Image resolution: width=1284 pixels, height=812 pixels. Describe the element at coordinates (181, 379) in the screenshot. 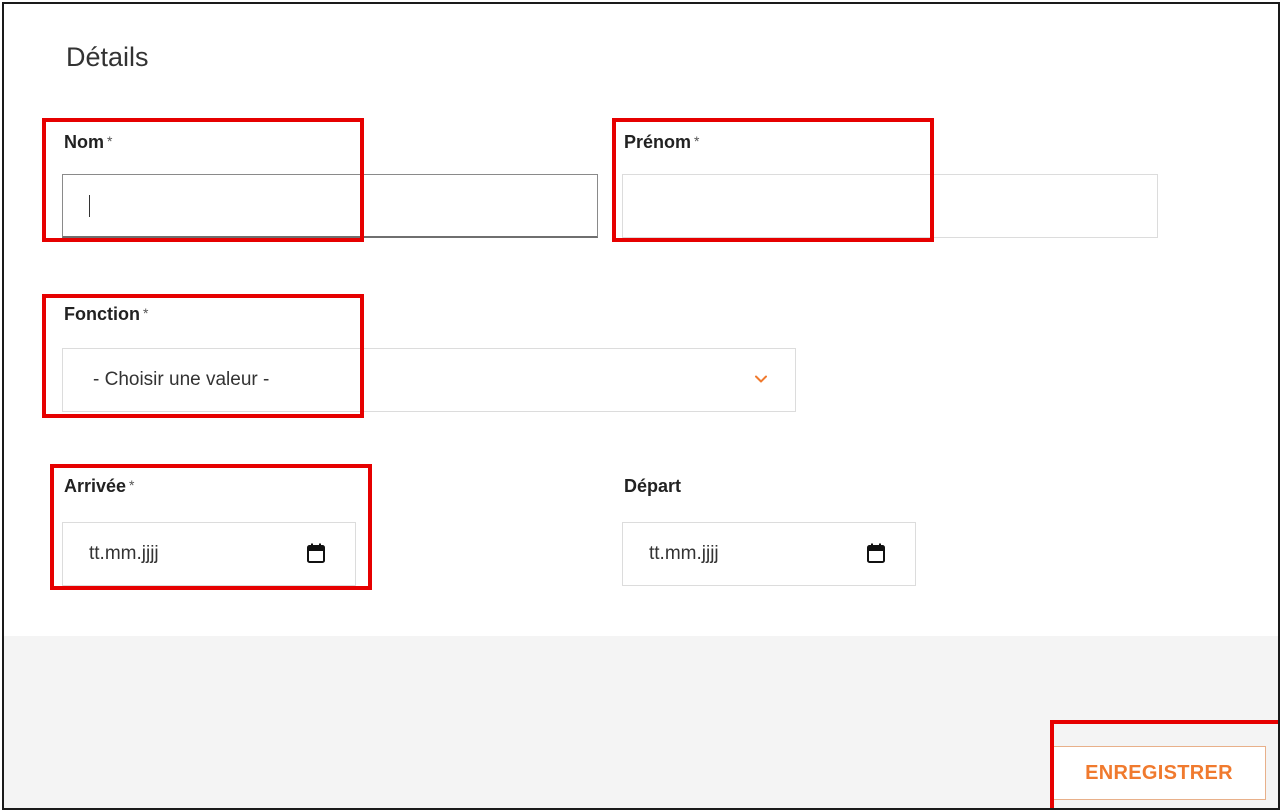

I see `fonction-selected-value: - Choisir une valeur -` at that location.